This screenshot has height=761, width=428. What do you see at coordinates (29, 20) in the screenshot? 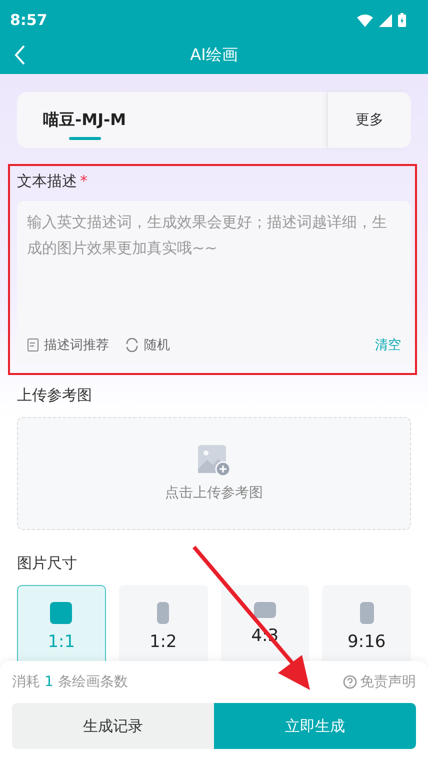
I see `status-time: 8:57` at bounding box center [29, 20].